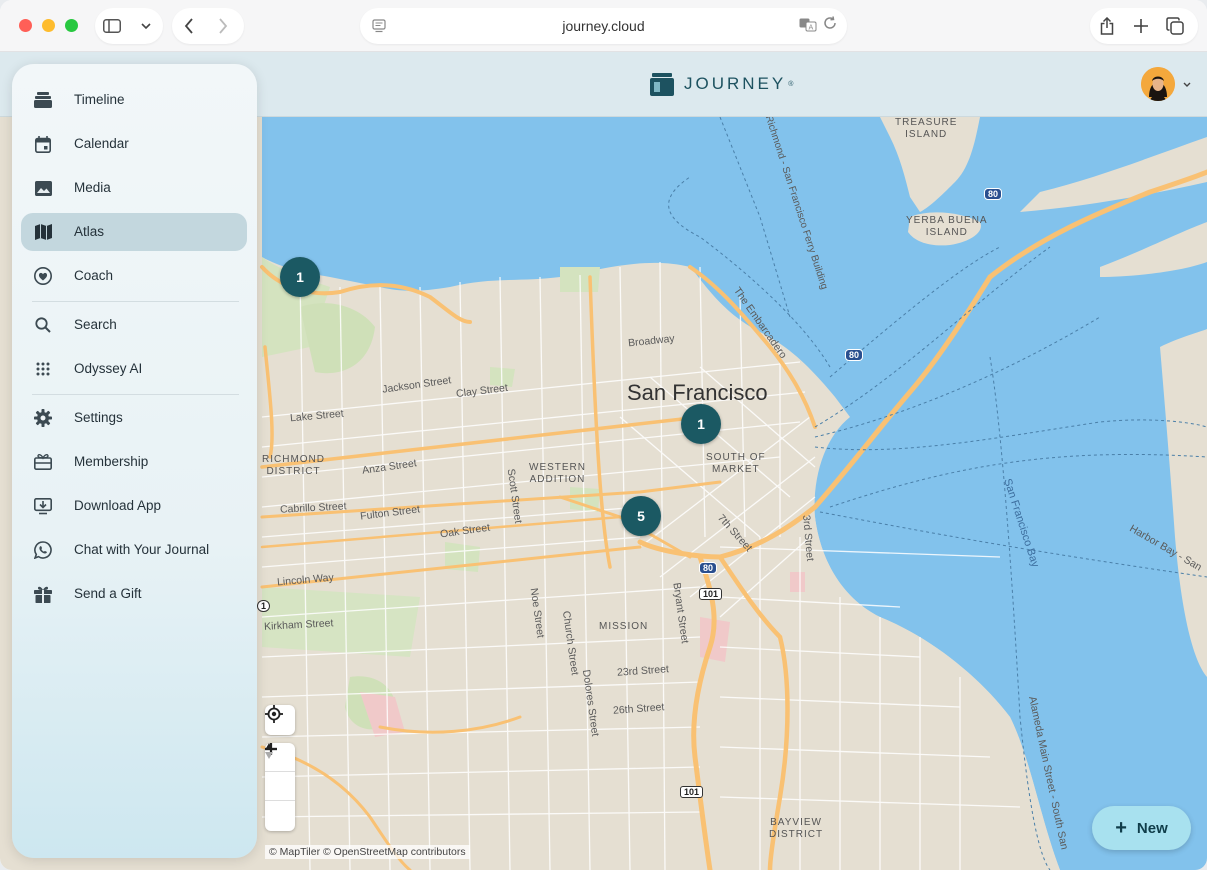  Describe the element at coordinates (735, 83) in the screenshot. I see `brand-name: JOURNEY` at that location.